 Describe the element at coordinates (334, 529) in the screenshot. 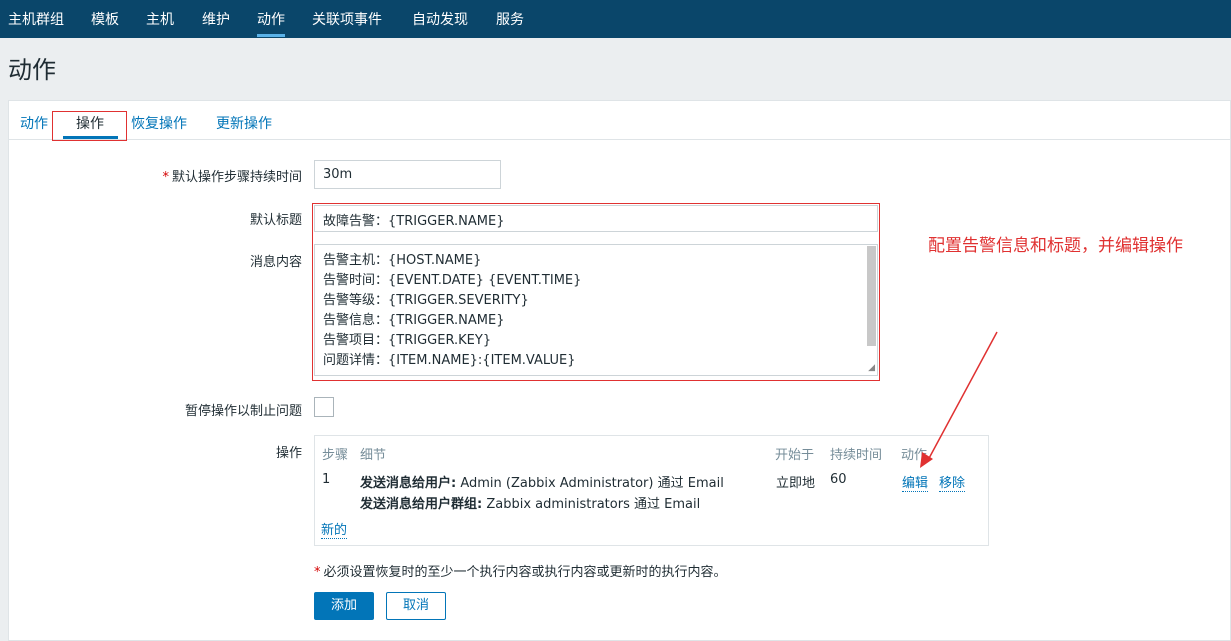

I see `new-operation-link: 新的` at that location.